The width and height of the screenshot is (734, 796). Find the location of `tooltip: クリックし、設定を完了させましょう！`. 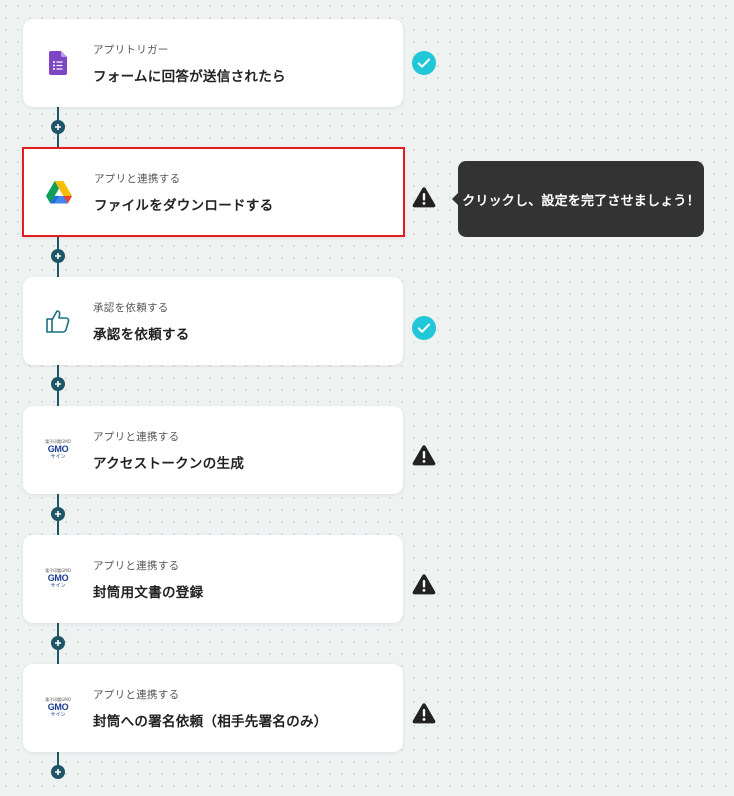

tooltip: クリックし、設定を完了させましょう！ is located at coordinates (578, 199).